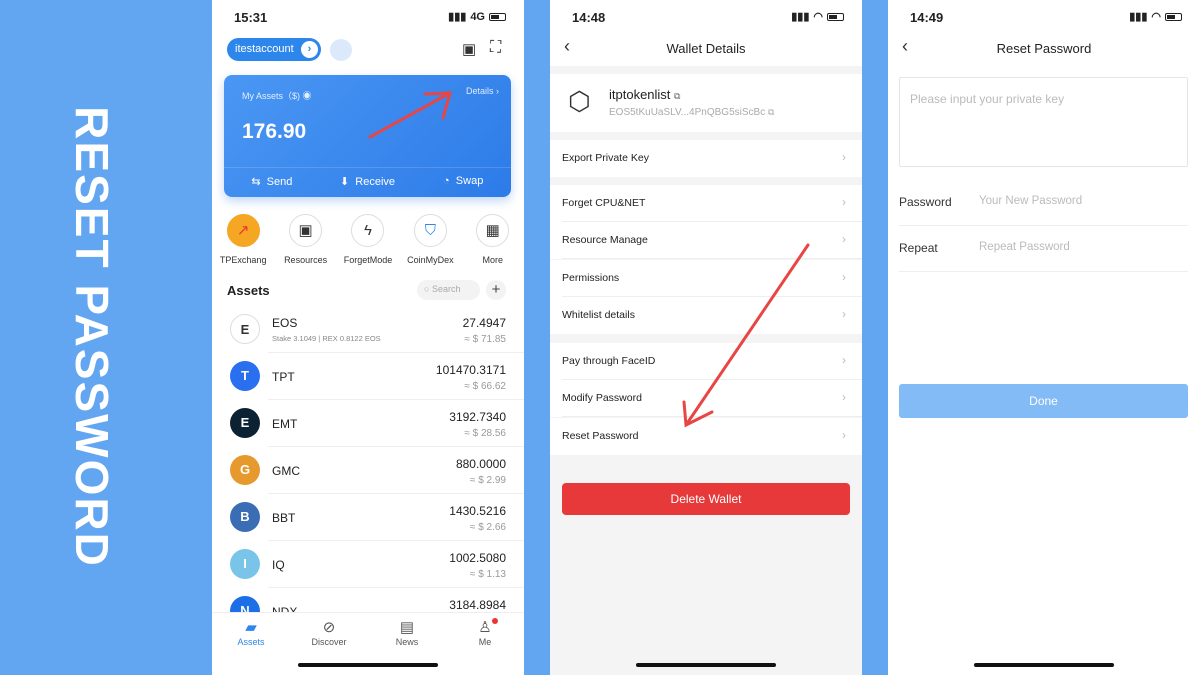 This screenshot has width=1200, height=675. Describe the element at coordinates (927, 17) in the screenshot. I see `status-time: 14:49` at that location.